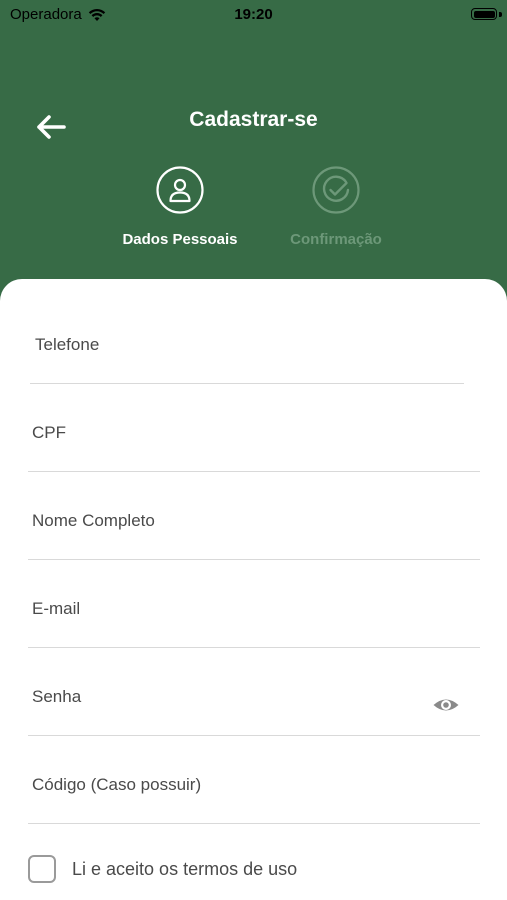  I want to click on battery-tip, so click(500, 14).